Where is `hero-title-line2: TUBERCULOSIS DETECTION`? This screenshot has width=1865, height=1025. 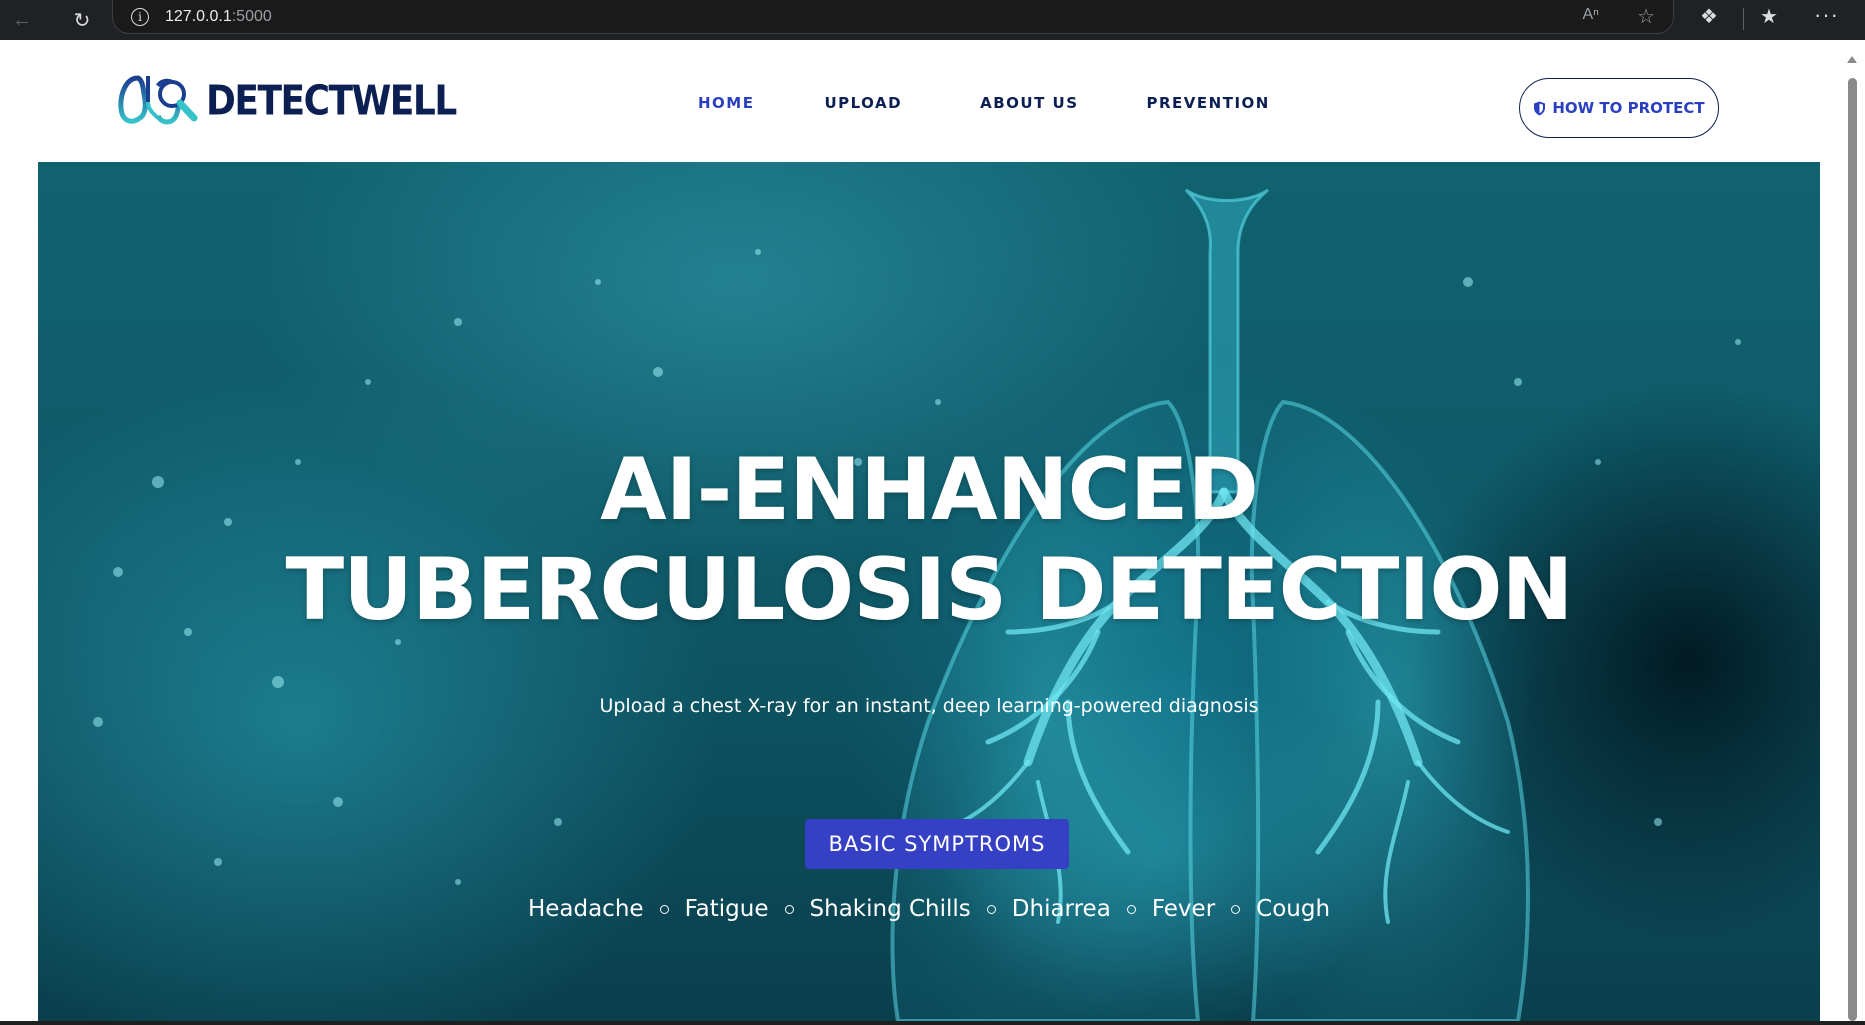
hero-title-line2: TUBERCULOSIS DETECTION is located at coordinates (929, 590).